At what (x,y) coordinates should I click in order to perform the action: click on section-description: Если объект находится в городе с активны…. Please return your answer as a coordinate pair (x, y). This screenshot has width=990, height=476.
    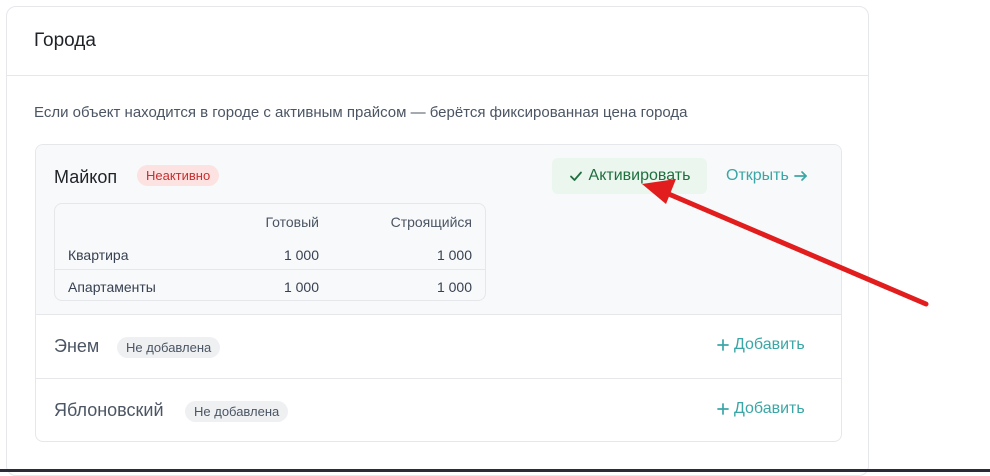
    Looking at the image, I should click on (361, 112).